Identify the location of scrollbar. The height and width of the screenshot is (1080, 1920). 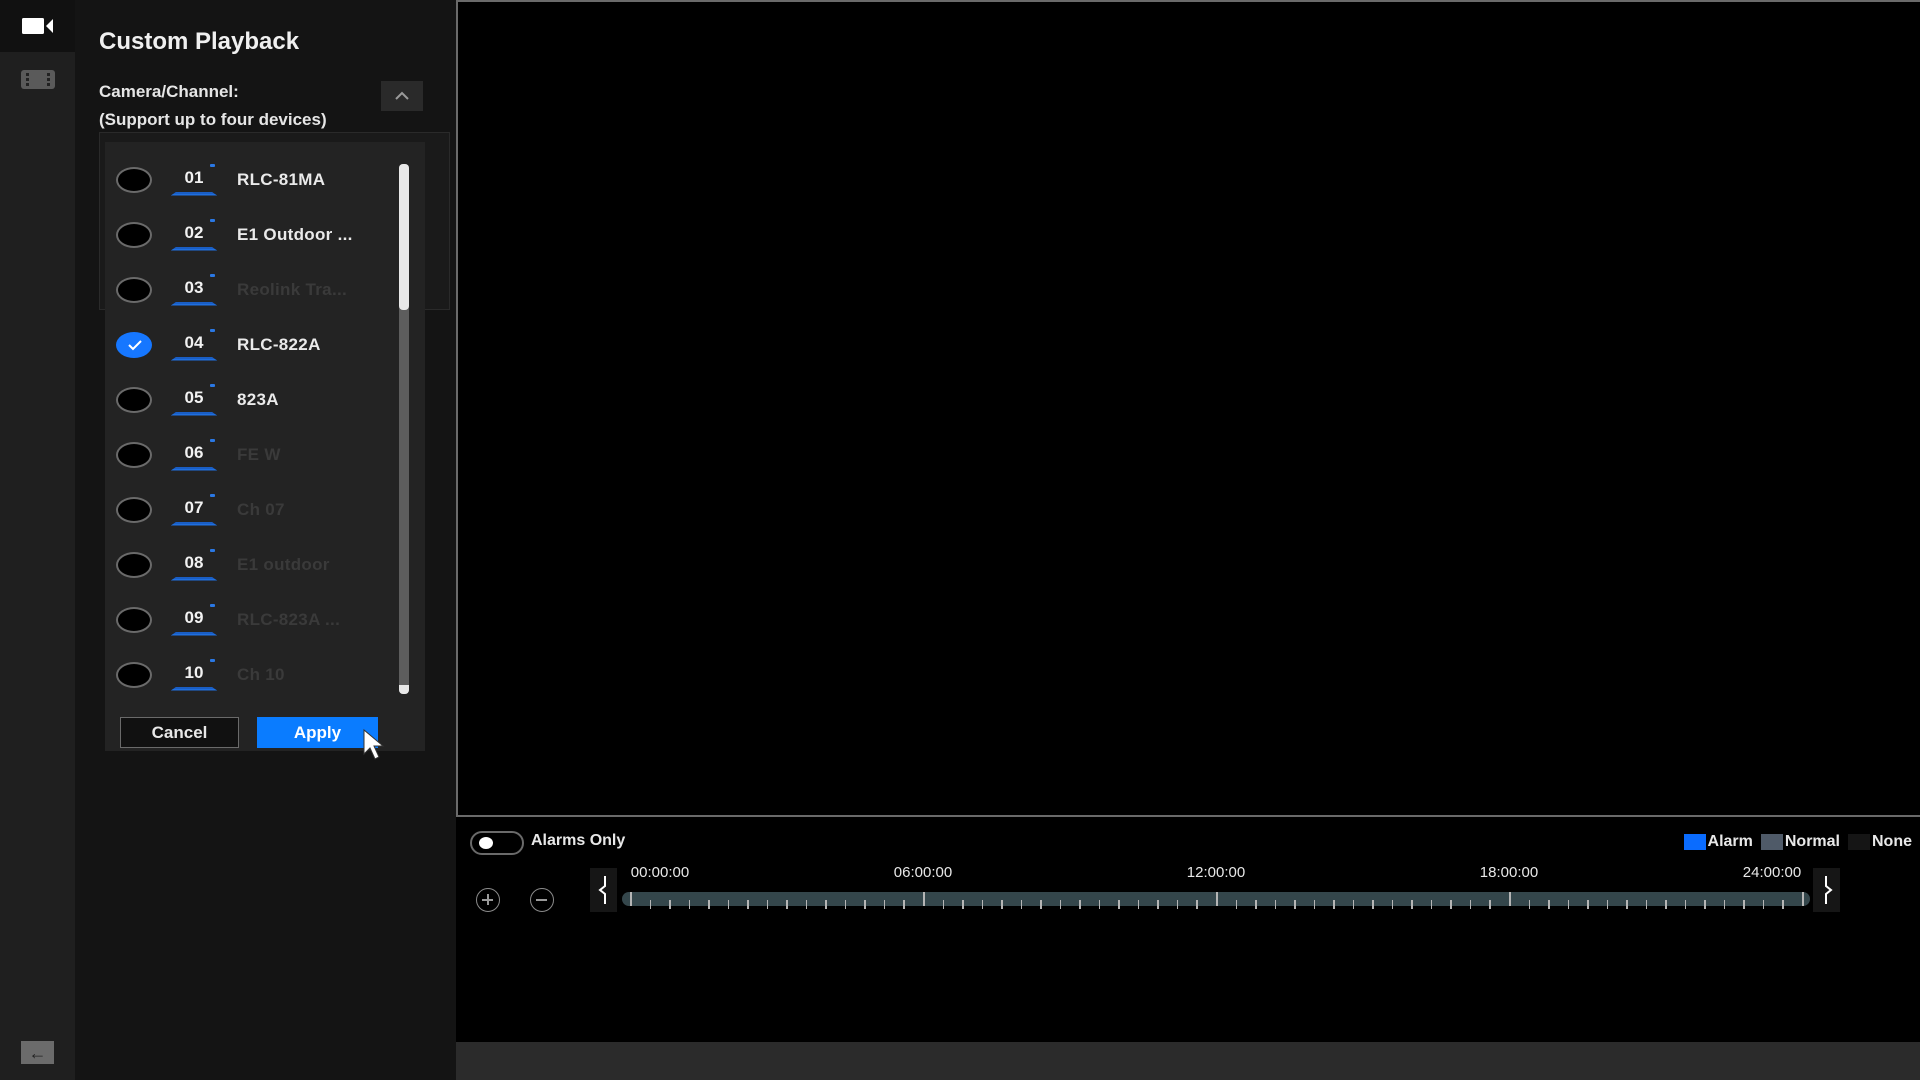
(404, 429).